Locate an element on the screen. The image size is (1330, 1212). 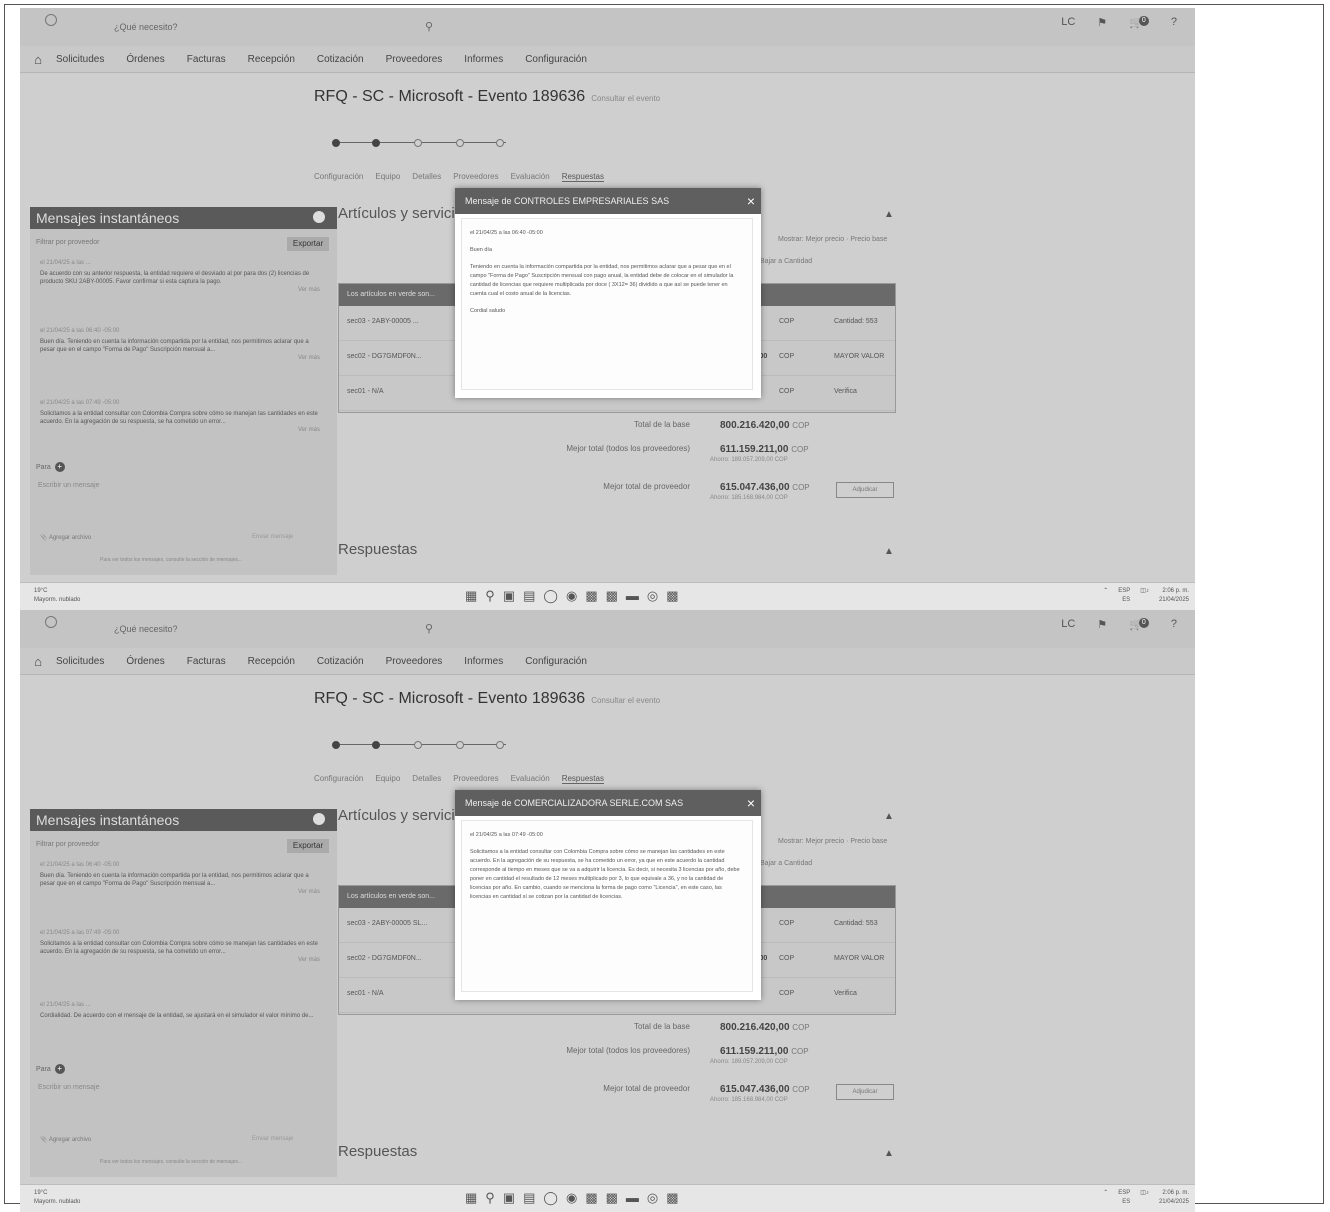
nav-item: Recepción is located at coordinates (271, 661).